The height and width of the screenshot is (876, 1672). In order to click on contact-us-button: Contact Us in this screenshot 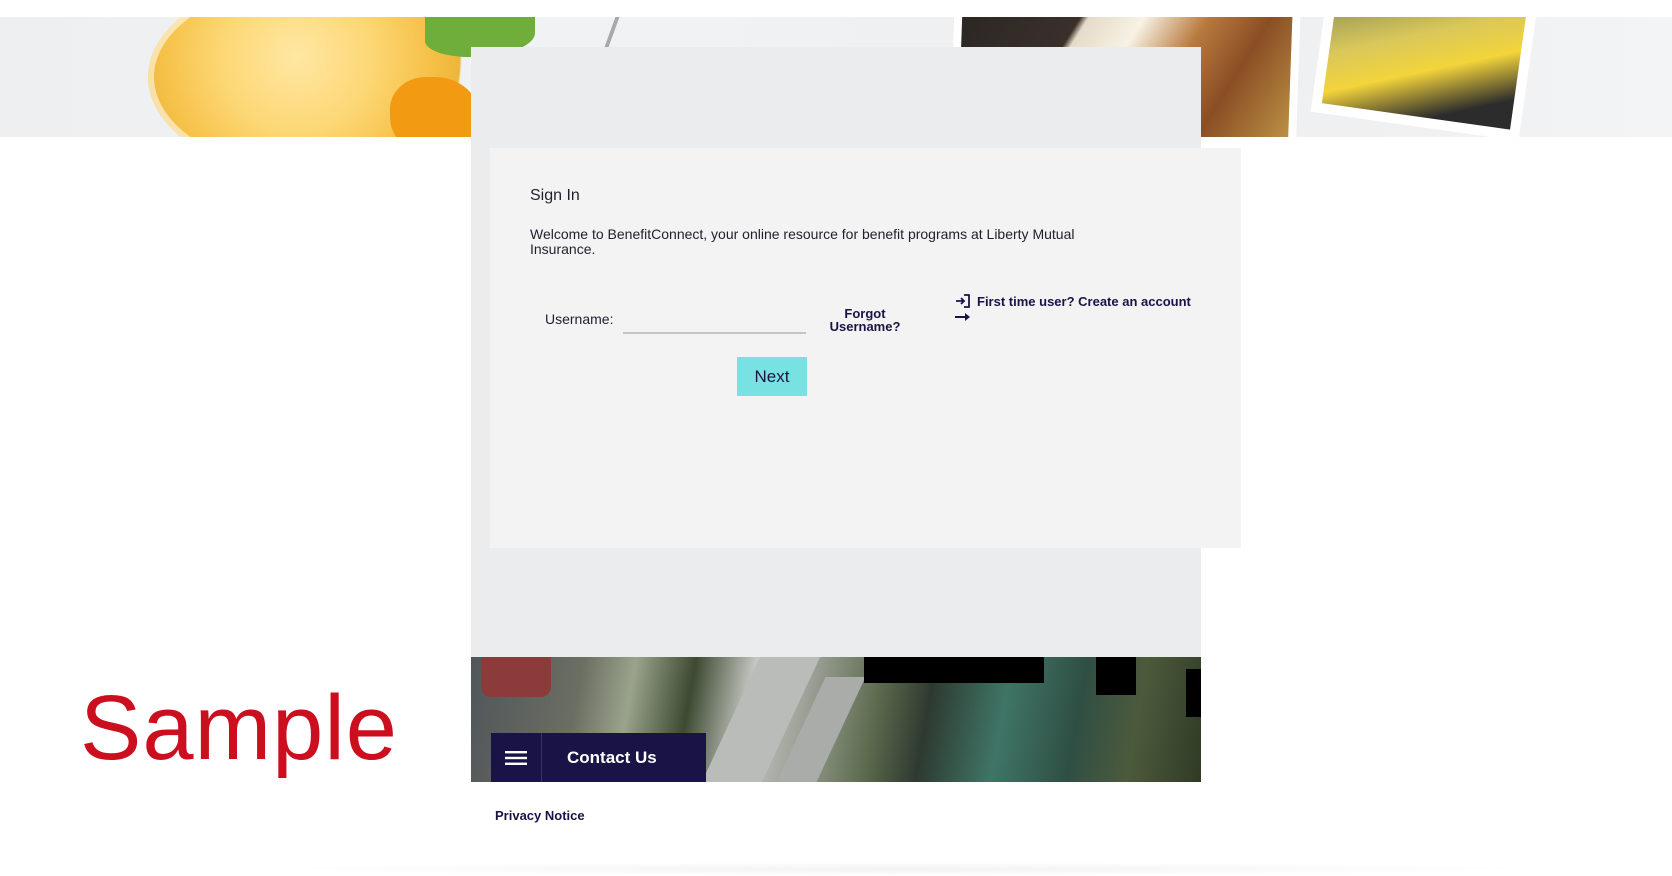, I will do `click(599, 758)`.